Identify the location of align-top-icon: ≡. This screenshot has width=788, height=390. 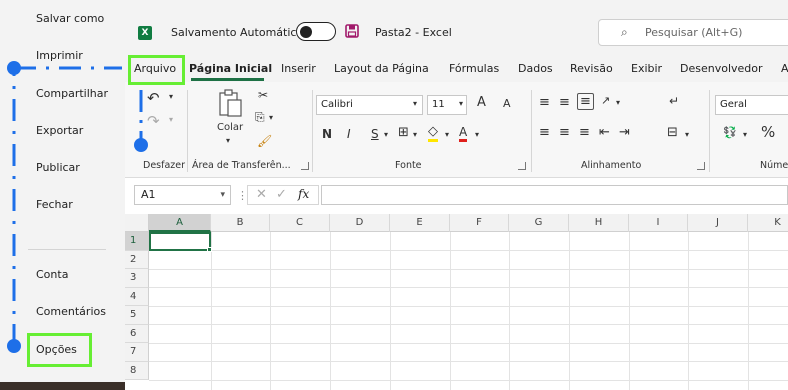
(544, 102).